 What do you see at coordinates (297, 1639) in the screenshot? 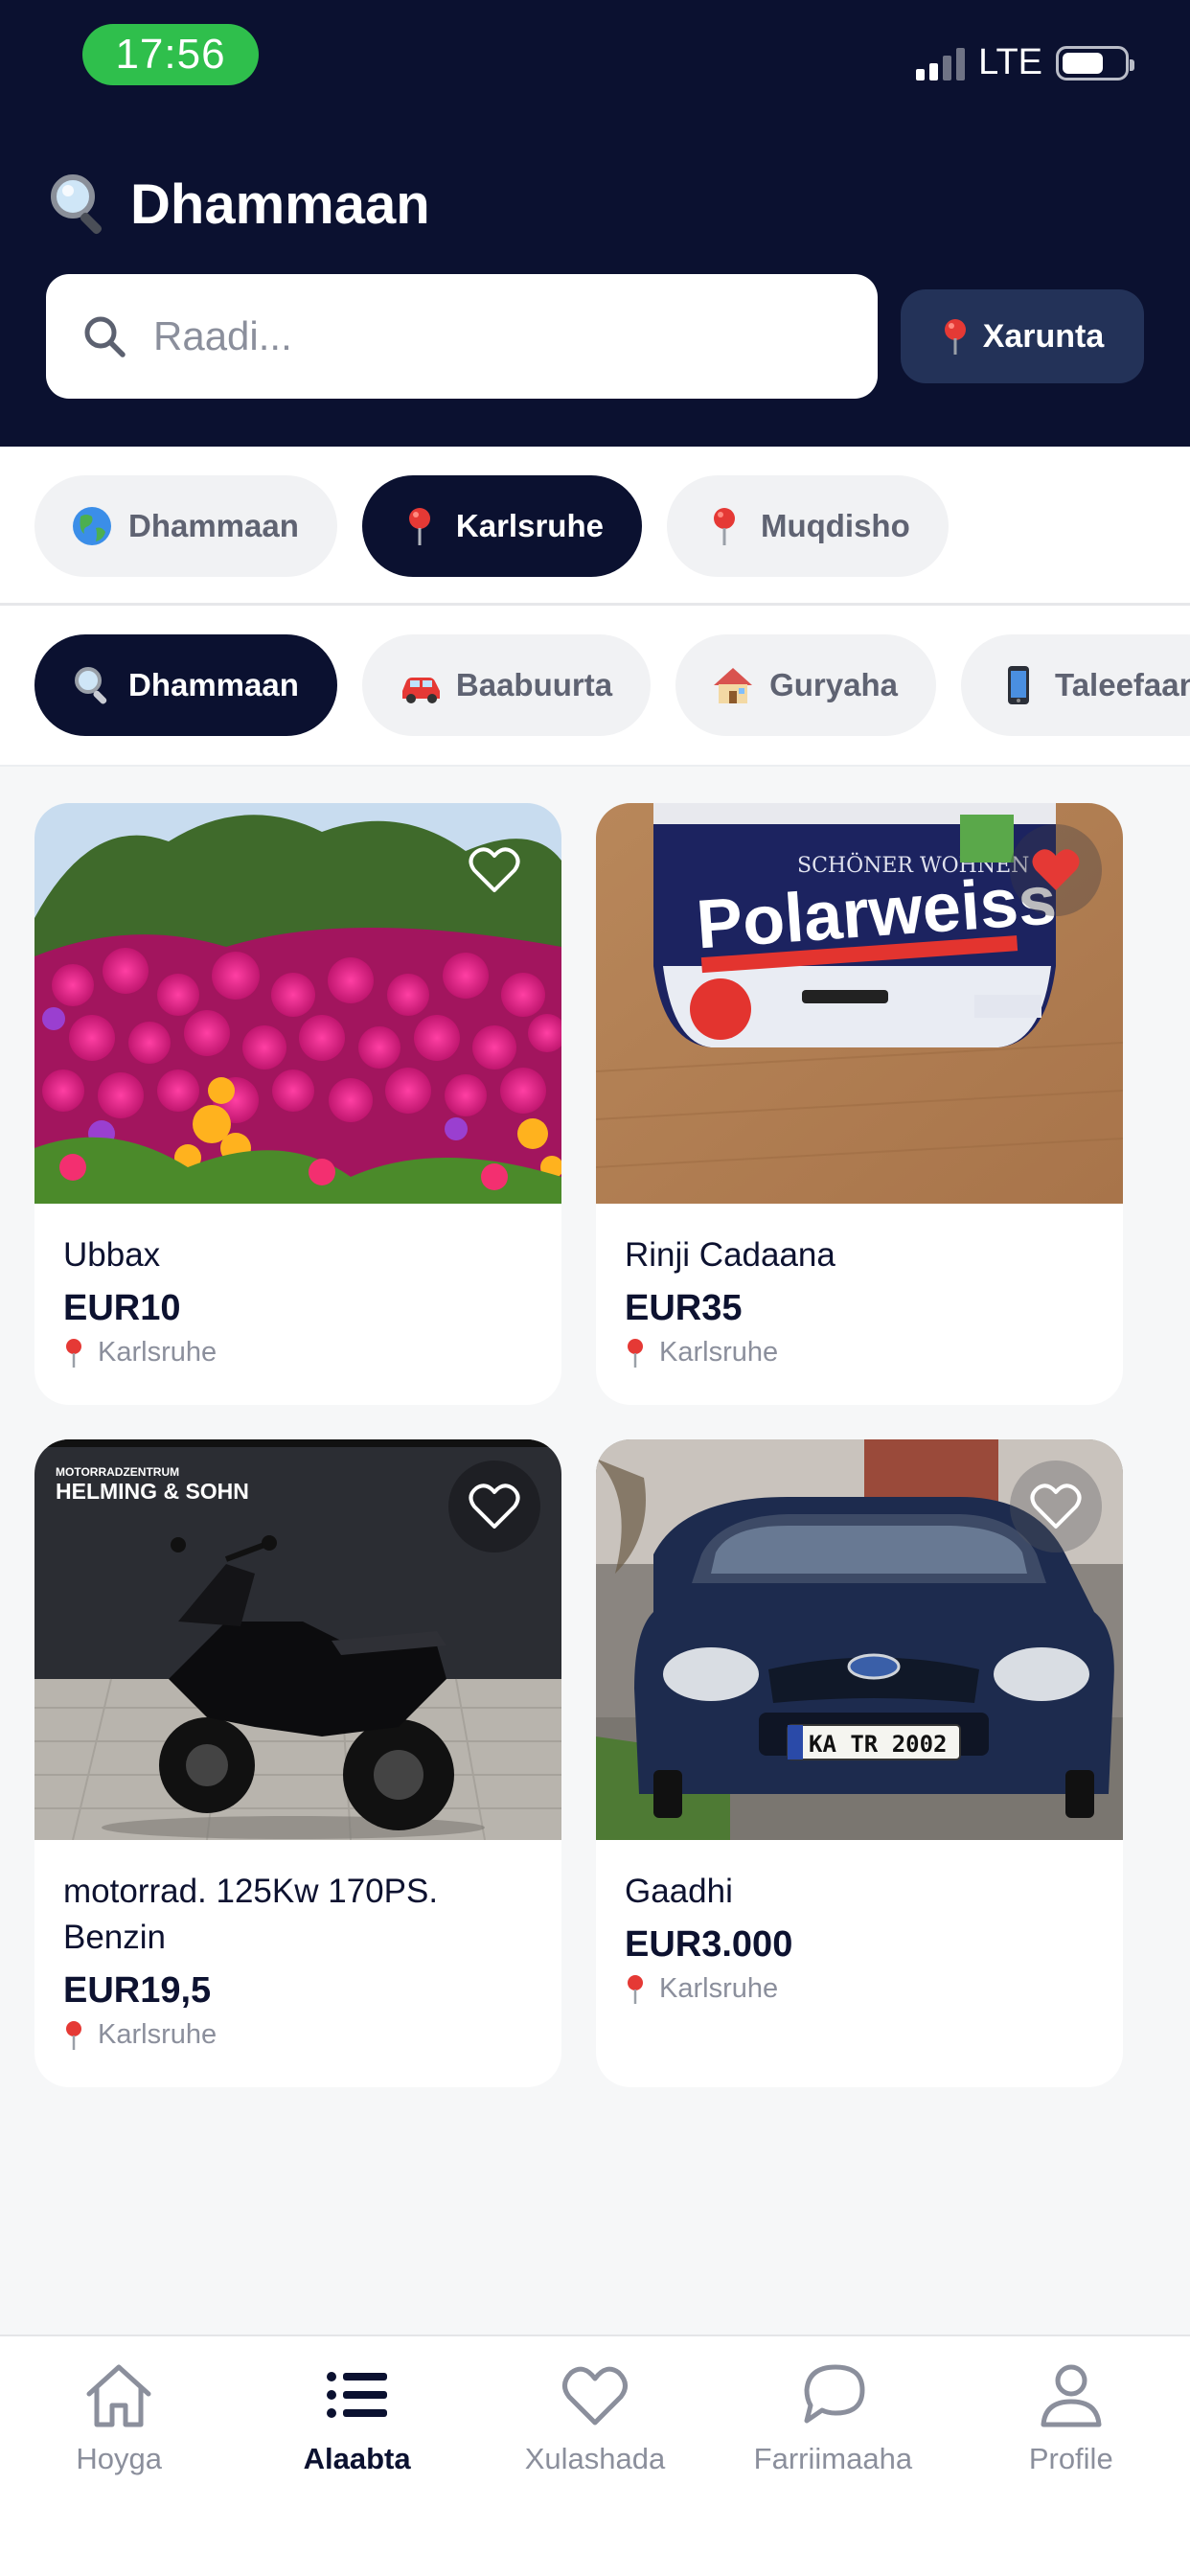
I see `listing-image-motorcycle: MOTORRADZENTRUM HELMING & SOHN` at bounding box center [297, 1639].